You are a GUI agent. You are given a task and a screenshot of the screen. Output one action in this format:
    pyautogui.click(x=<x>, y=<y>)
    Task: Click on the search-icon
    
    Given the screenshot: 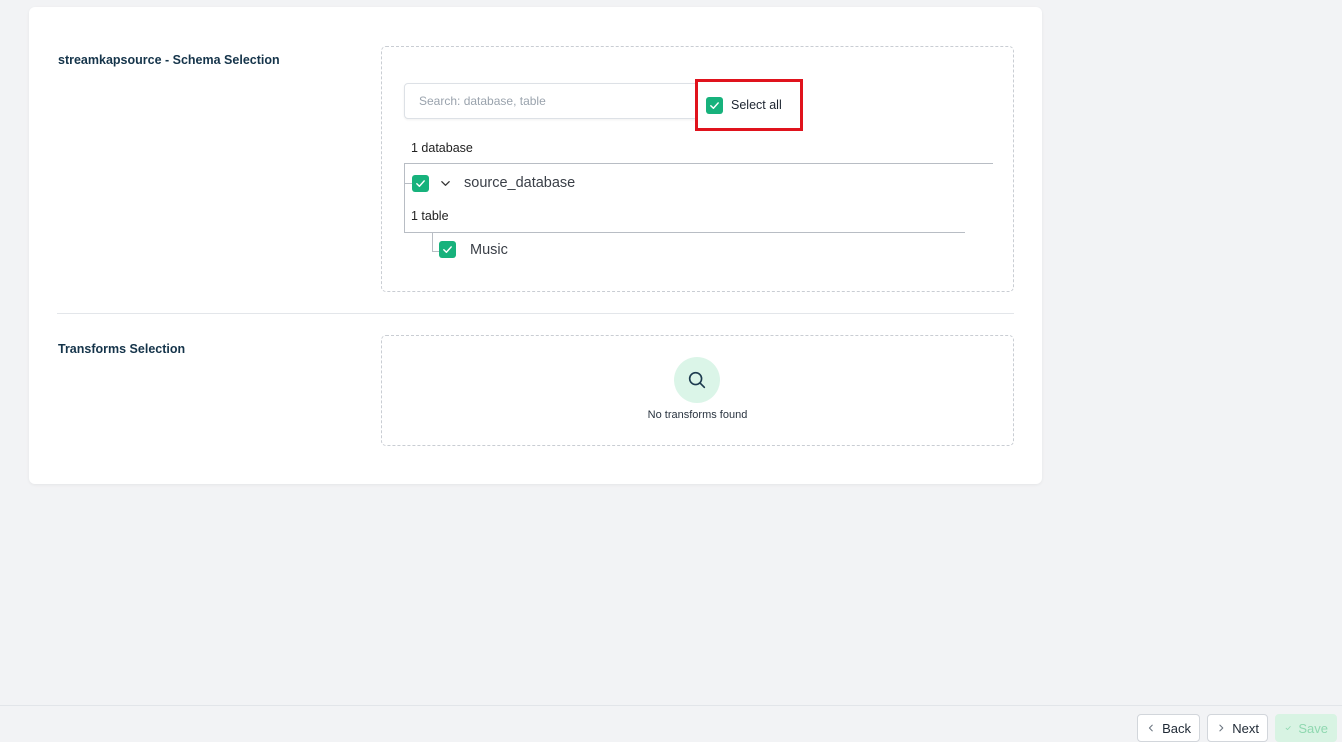 What is the action you would take?
    pyautogui.click(x=697, y=380)
    